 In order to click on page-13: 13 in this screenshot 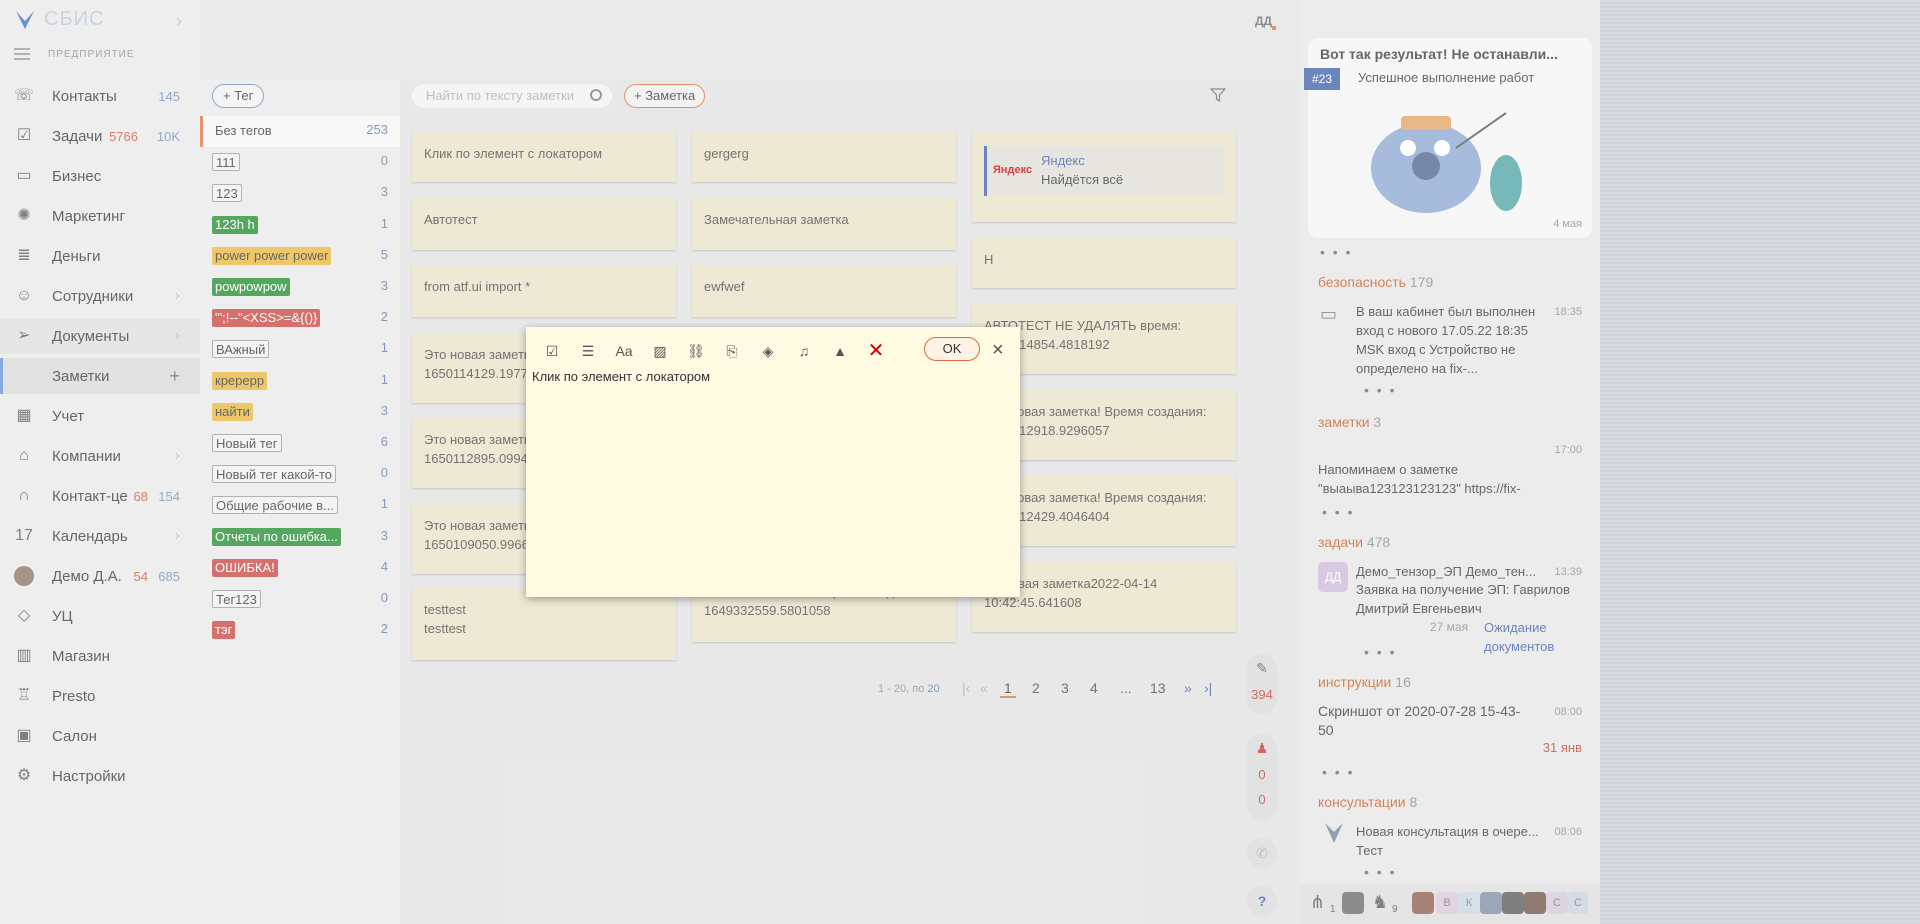, I will do `click(1158, 688)`.